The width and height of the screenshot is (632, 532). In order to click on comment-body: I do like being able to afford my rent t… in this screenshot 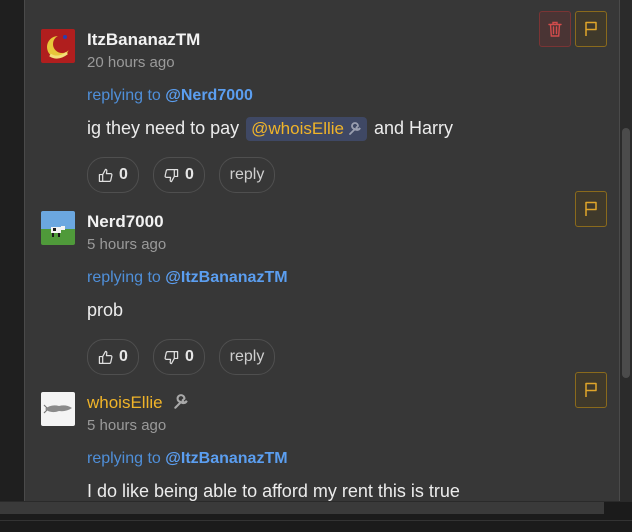, I will do `click(273, 491)`.